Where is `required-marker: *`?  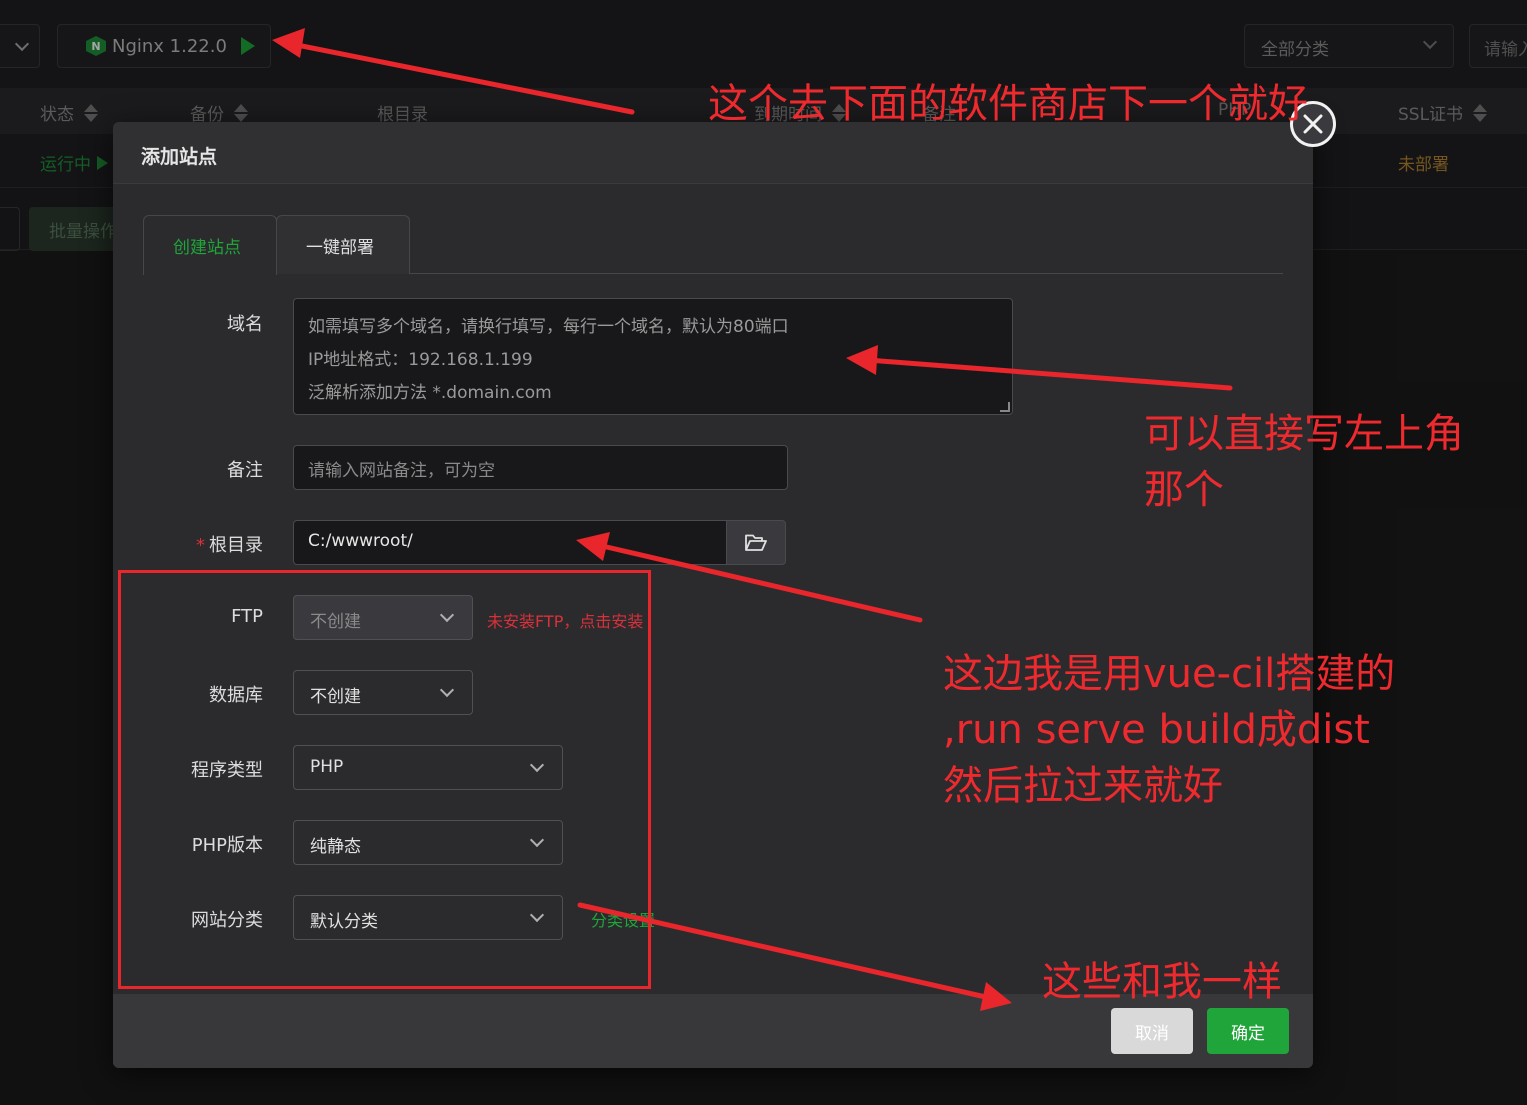 required-marker: * is located at coordinates (200, 545).